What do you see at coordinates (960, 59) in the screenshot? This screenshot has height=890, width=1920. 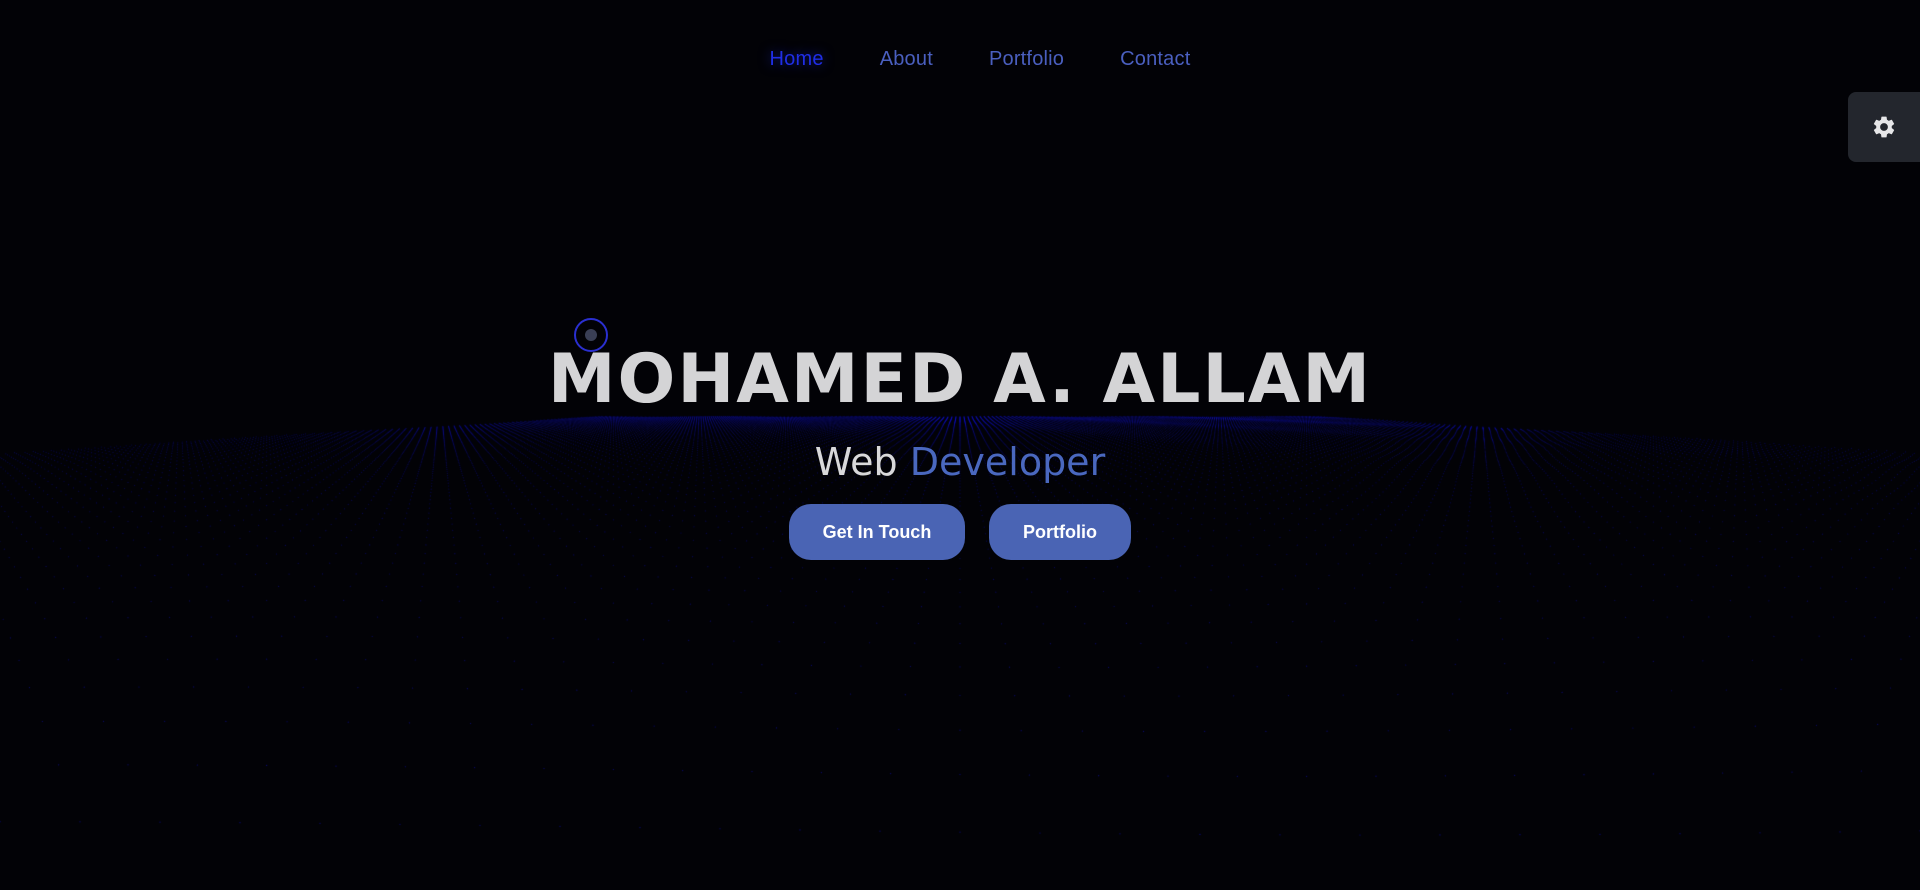 I see `main-nav: Home About Portfolio Contact` at bounding box center [960, 59].